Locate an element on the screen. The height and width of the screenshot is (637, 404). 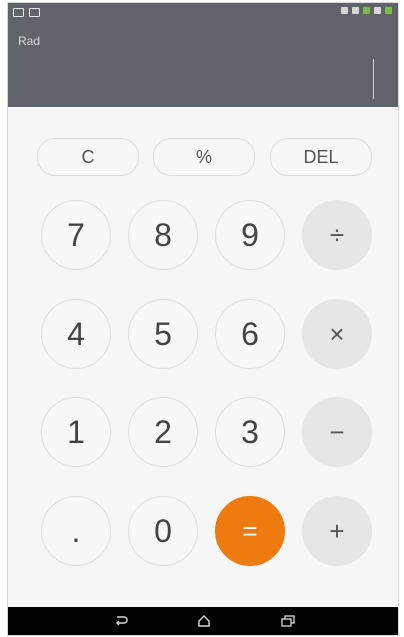
plus-button: + is located at coordinates (337, 531).